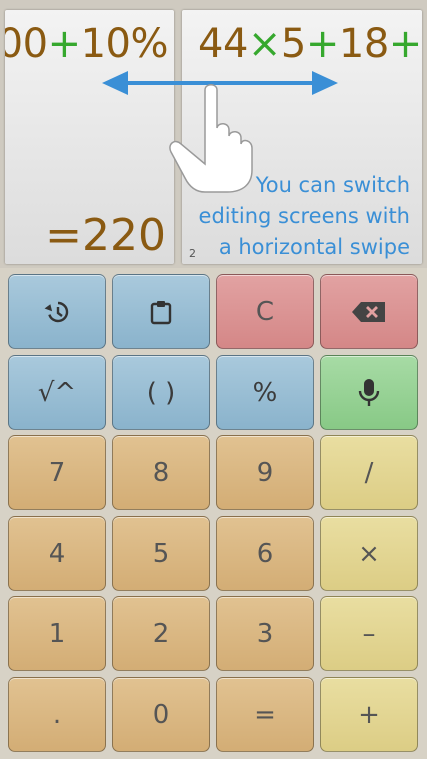 This screenshot has height=759, width=427. I want to click on history-icon, so click(57, 312).